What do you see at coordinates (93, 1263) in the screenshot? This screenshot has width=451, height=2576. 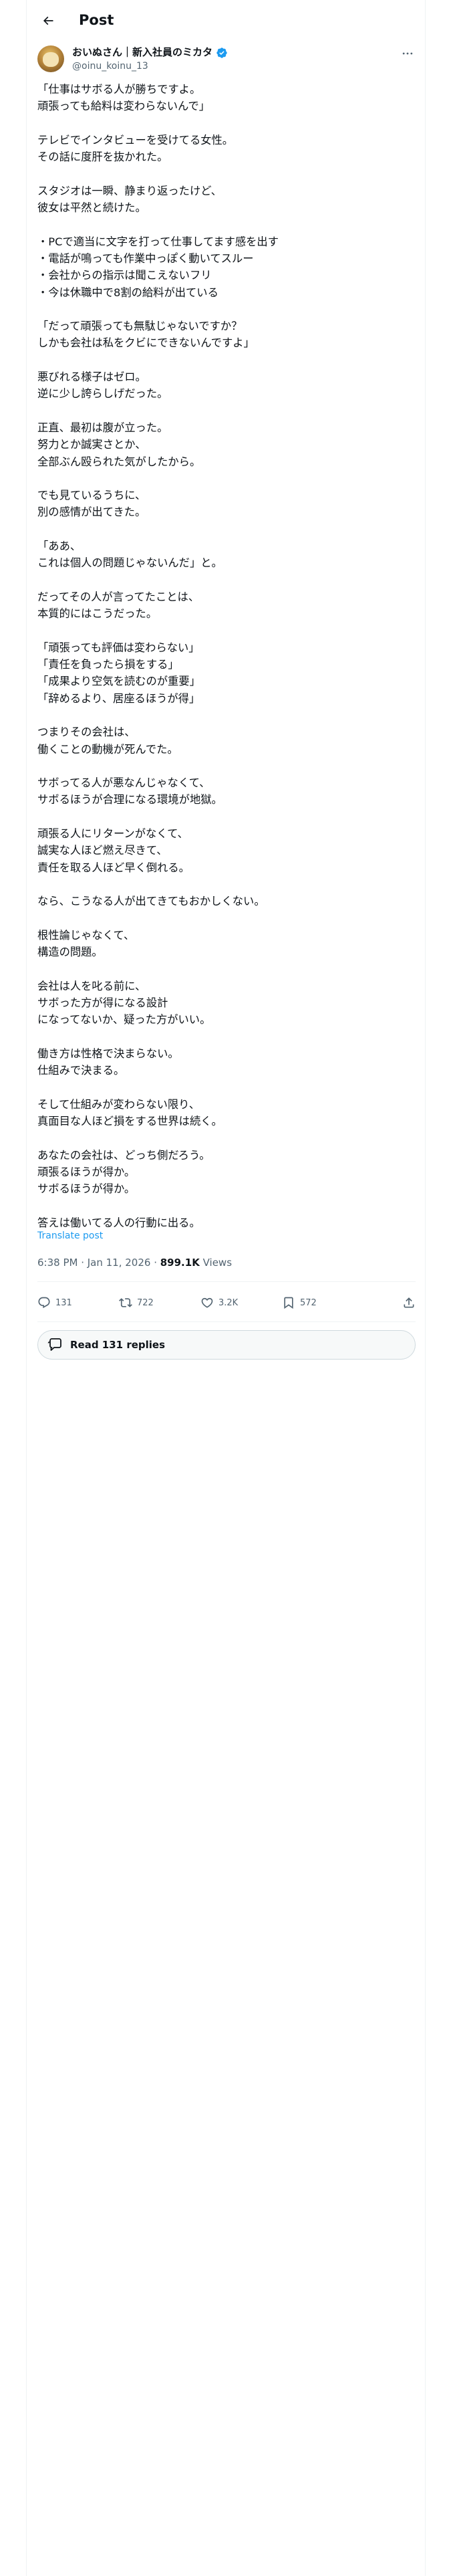 I see `post-timestamp: 6:38 PM · Jan 11, 2026` at bounding box center [93, 1263].